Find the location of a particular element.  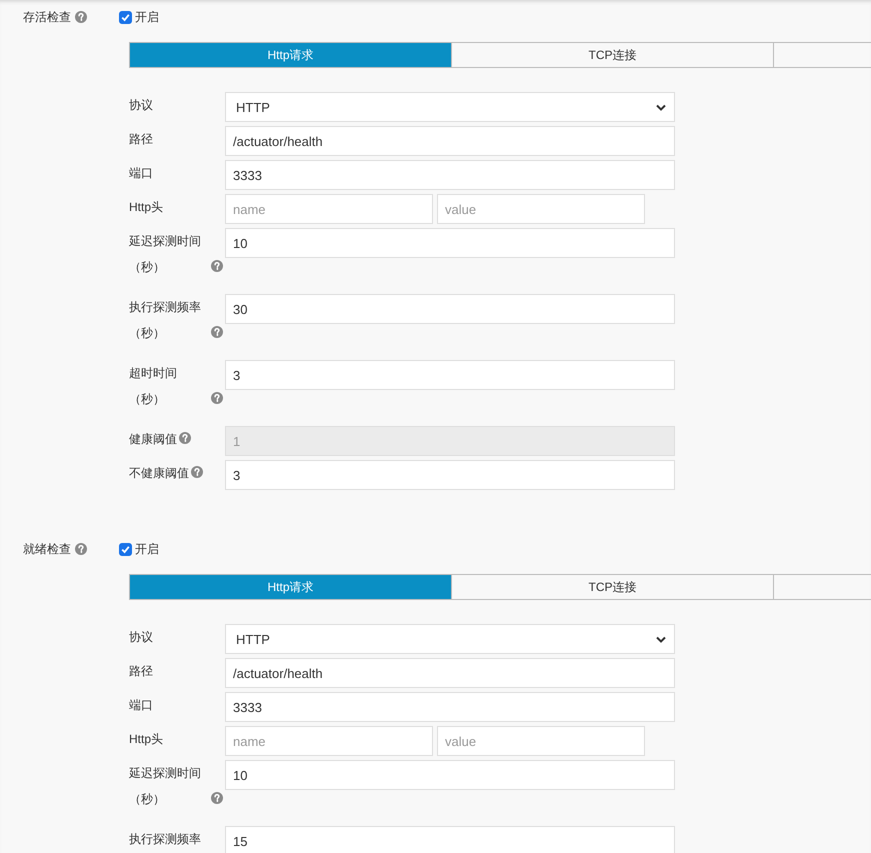

field-label: 执行探测频率（秒） is located at coordinates (165, 320).